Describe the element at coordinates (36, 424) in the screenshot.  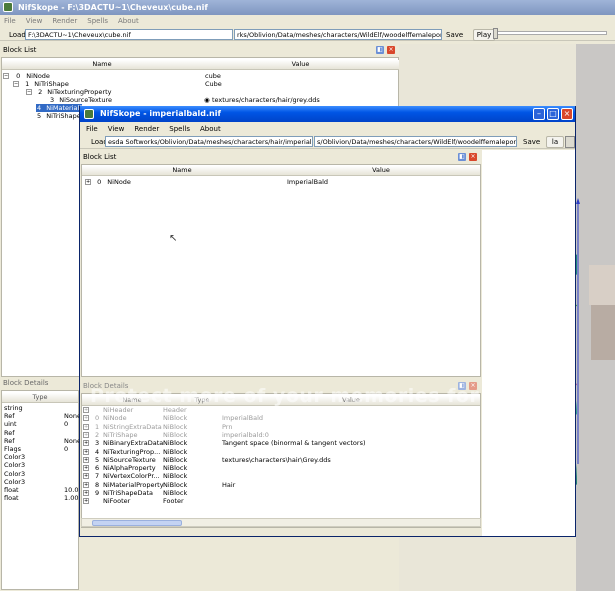
I see `bg-details-row: uint 0` at that location.